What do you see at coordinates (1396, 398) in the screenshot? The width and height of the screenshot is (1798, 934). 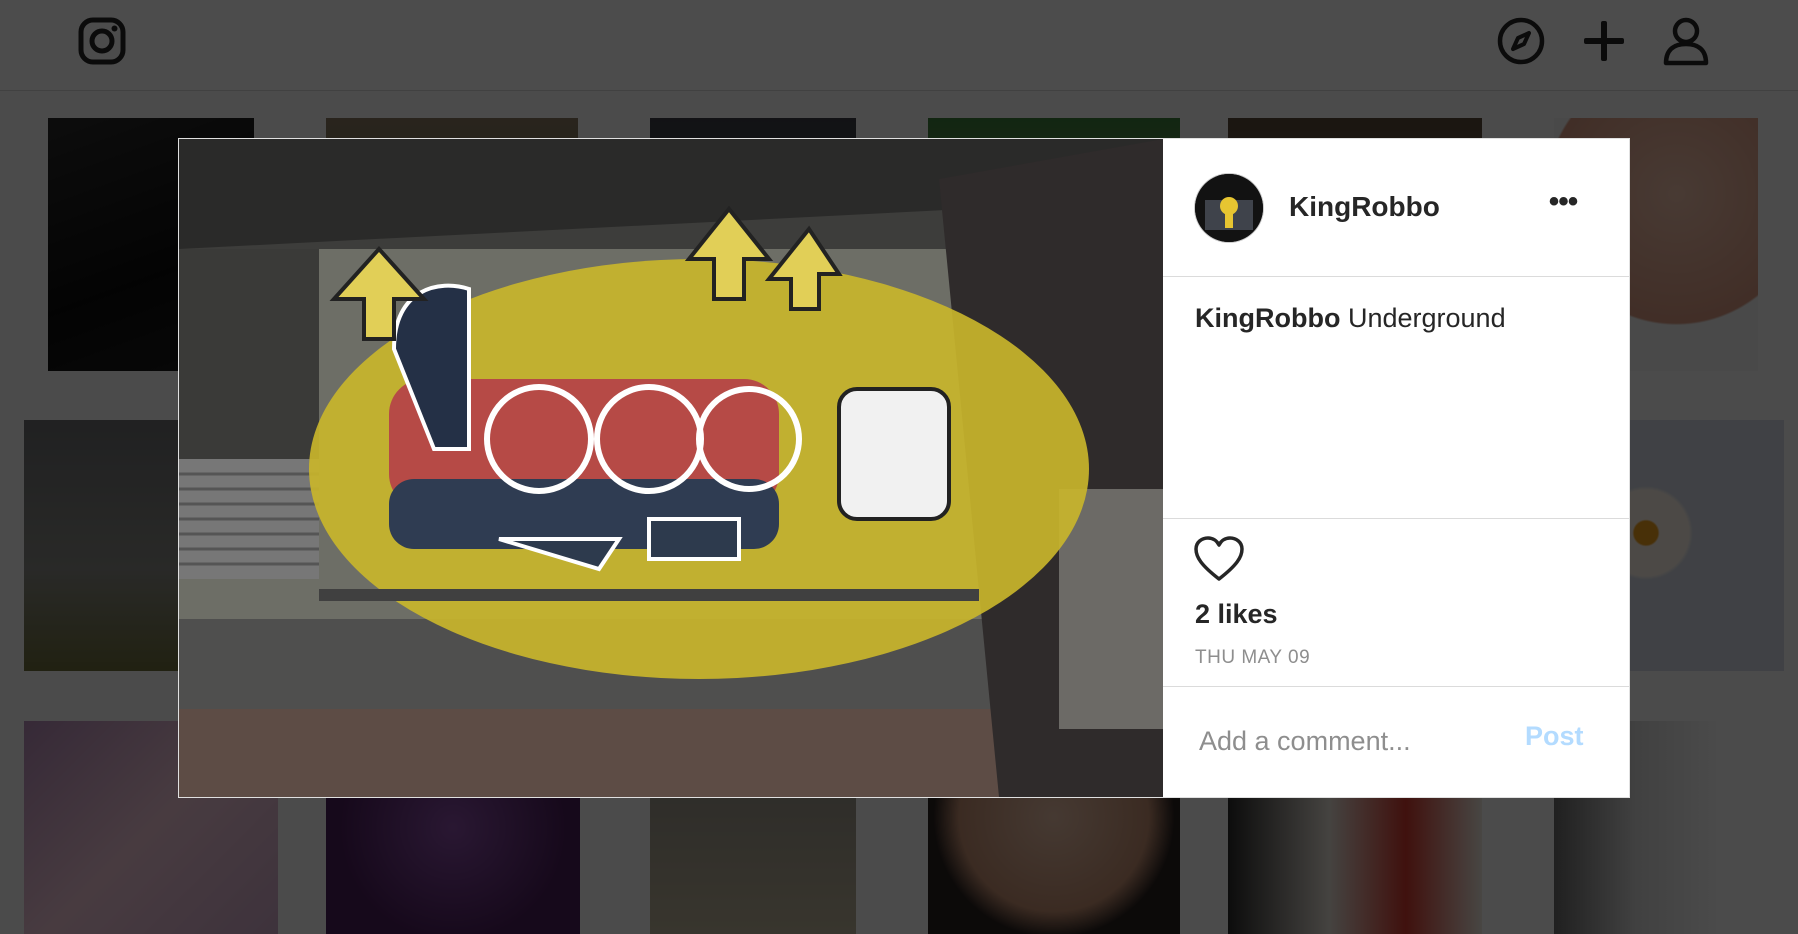 I see `post-caption: KingRobbo Underground` at bounding box center [1396, 398].